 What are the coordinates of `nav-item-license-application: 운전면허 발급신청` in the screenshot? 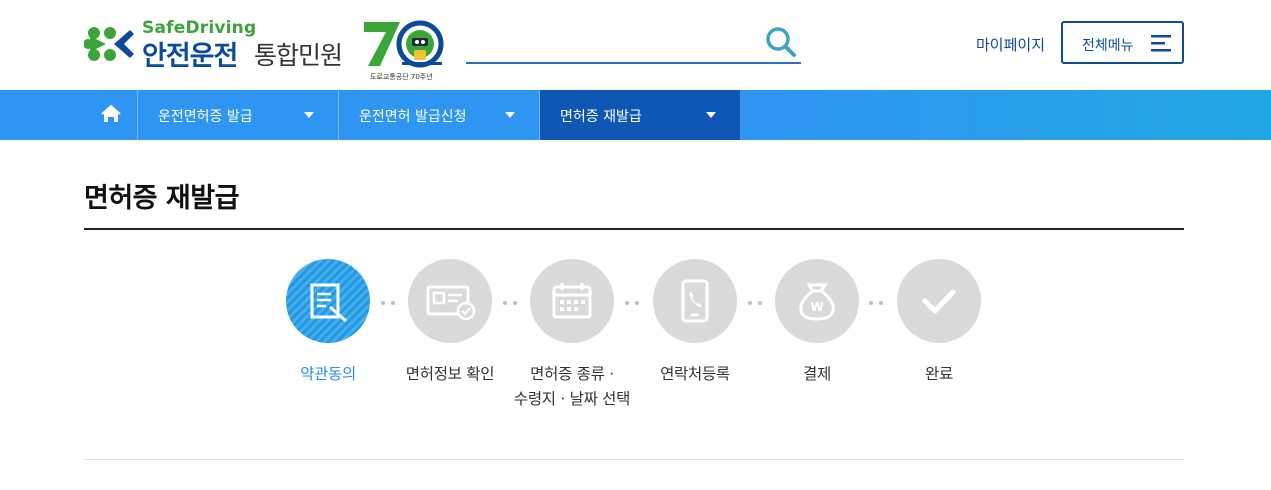 It's located at (439, 115).